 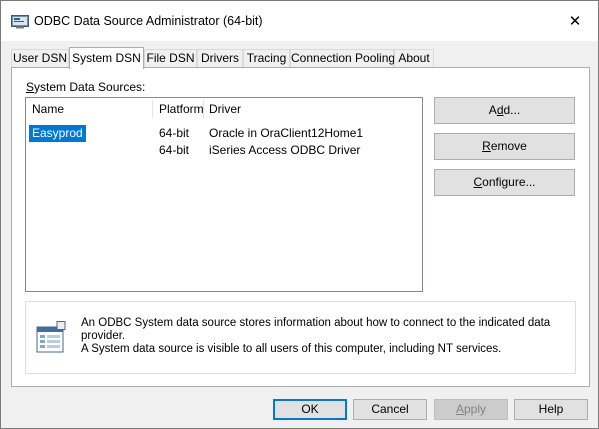 I want to click on button-label: emove, so click(x=508, y=146).